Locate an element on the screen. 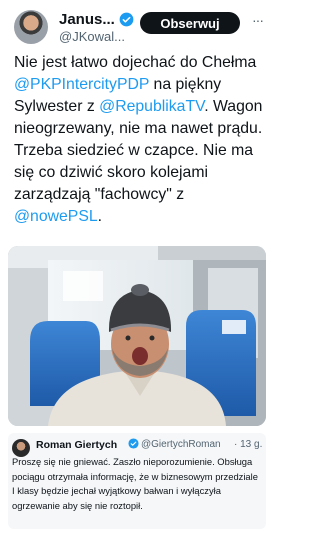  reply-author-name: Roman Giertych is located at coordinates (76, 445).